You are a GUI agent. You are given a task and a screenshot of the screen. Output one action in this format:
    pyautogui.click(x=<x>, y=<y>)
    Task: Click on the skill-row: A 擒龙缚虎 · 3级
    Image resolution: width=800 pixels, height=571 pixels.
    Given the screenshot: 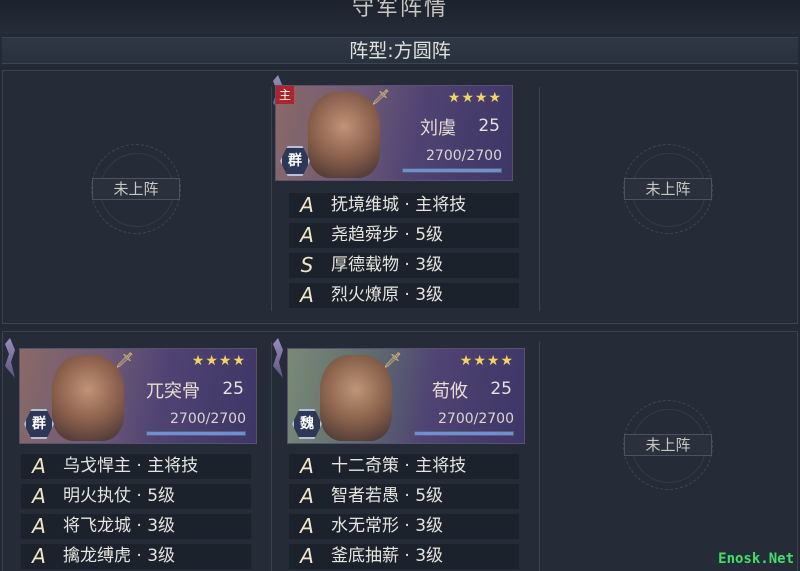 What is the action you would take?
    pyautogui.click(x=136, y=556)
    